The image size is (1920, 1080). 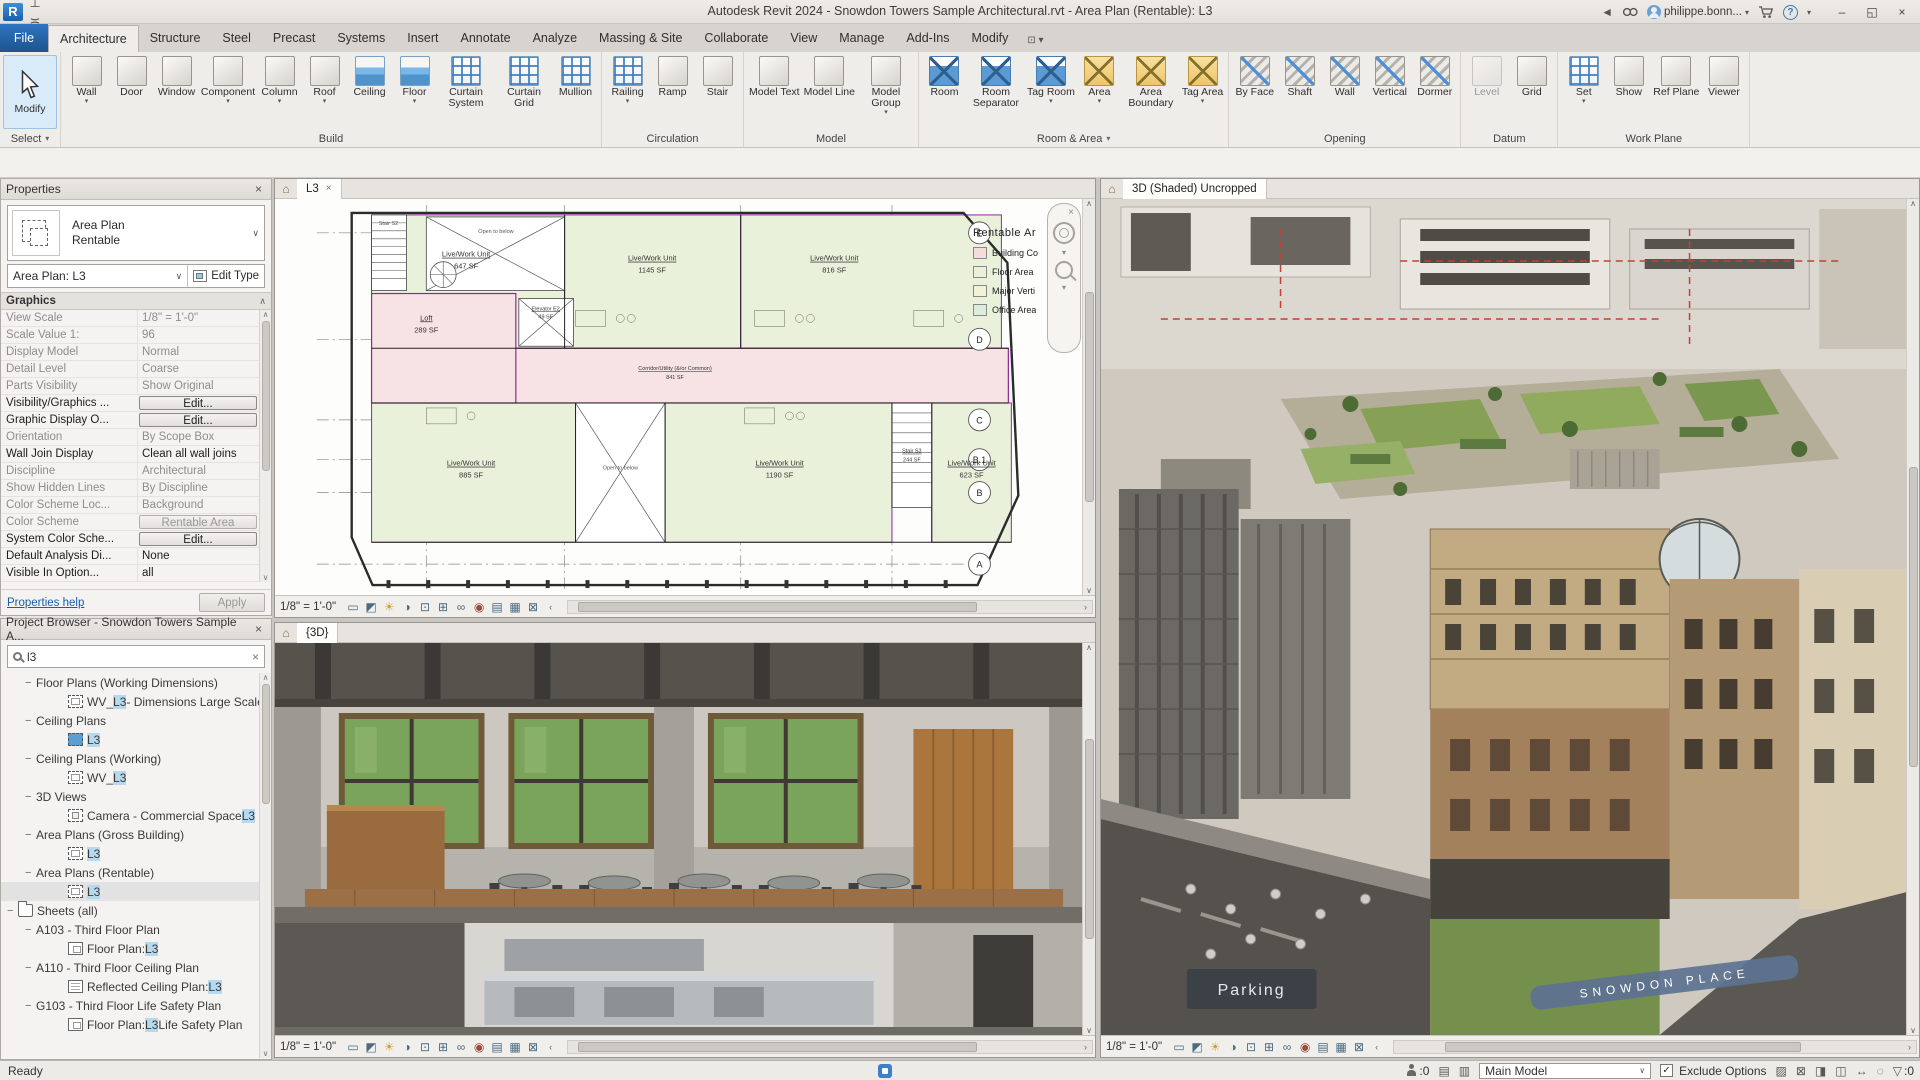 I want to click on ceiling-button: Ceiling ▾, so click(x=369, y=76).